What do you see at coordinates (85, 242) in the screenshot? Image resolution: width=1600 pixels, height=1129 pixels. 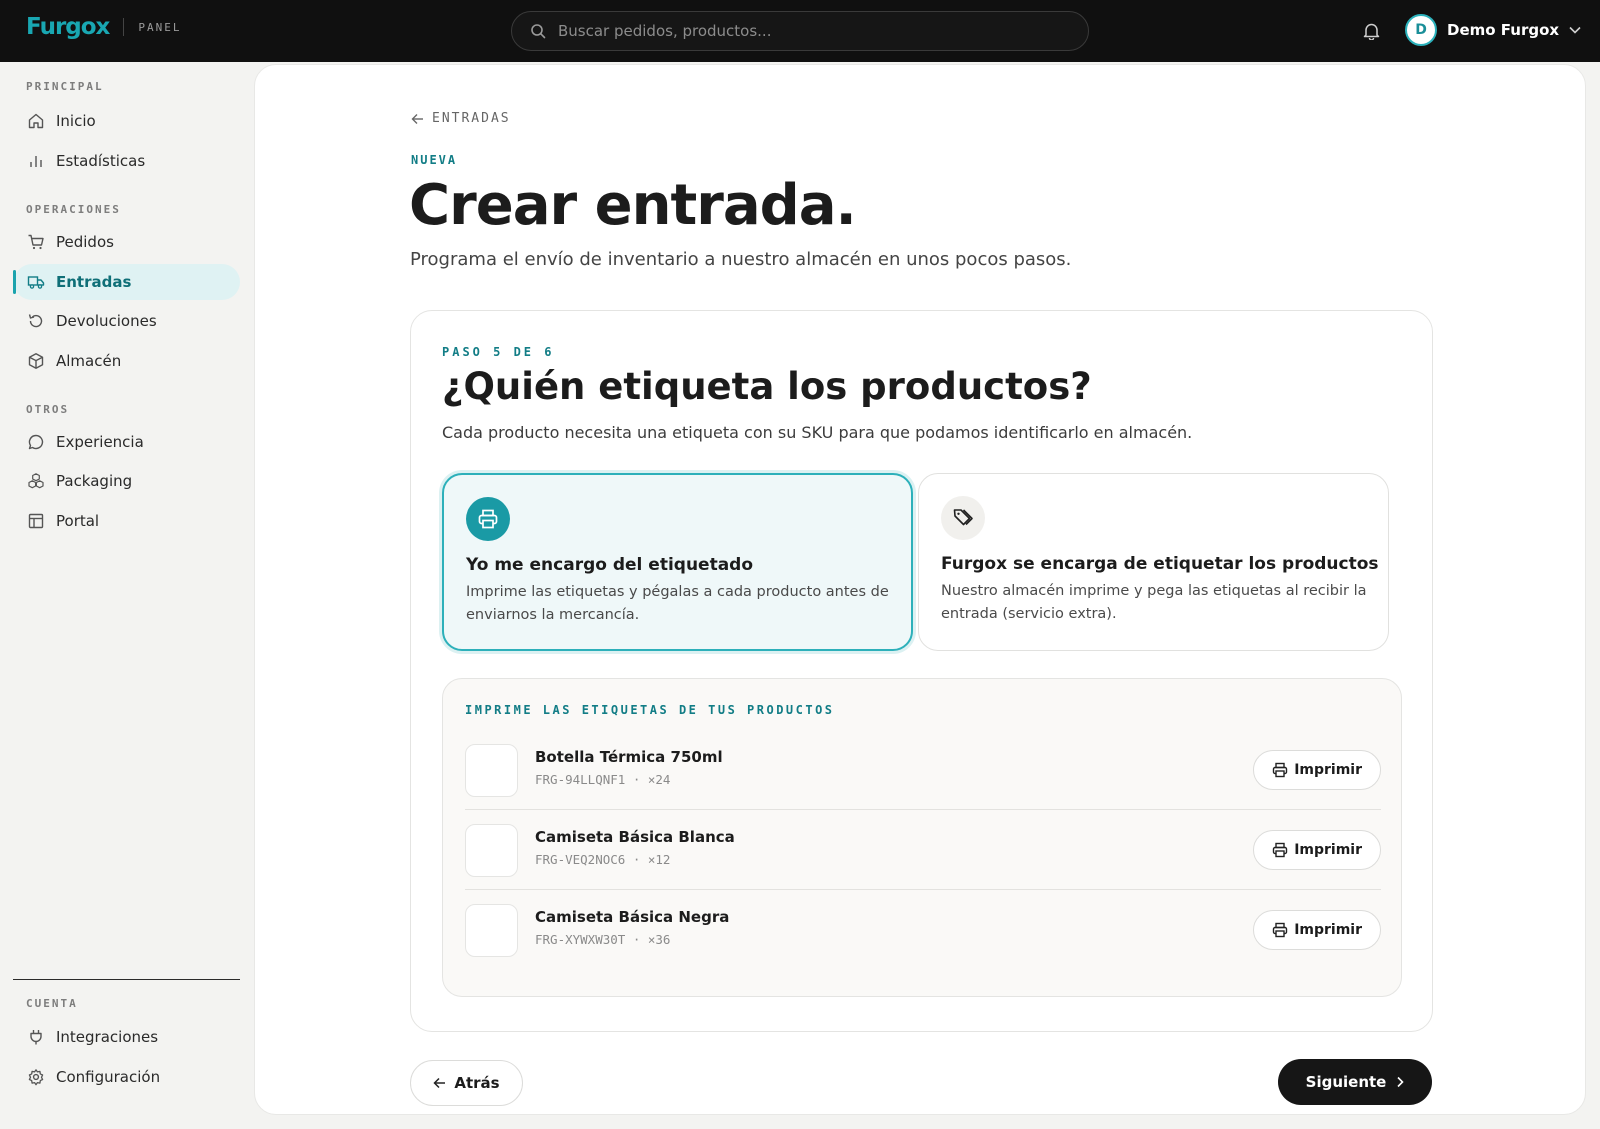 I see `sidebar-item-label: Pedidos` at bounding box center [85, 242].